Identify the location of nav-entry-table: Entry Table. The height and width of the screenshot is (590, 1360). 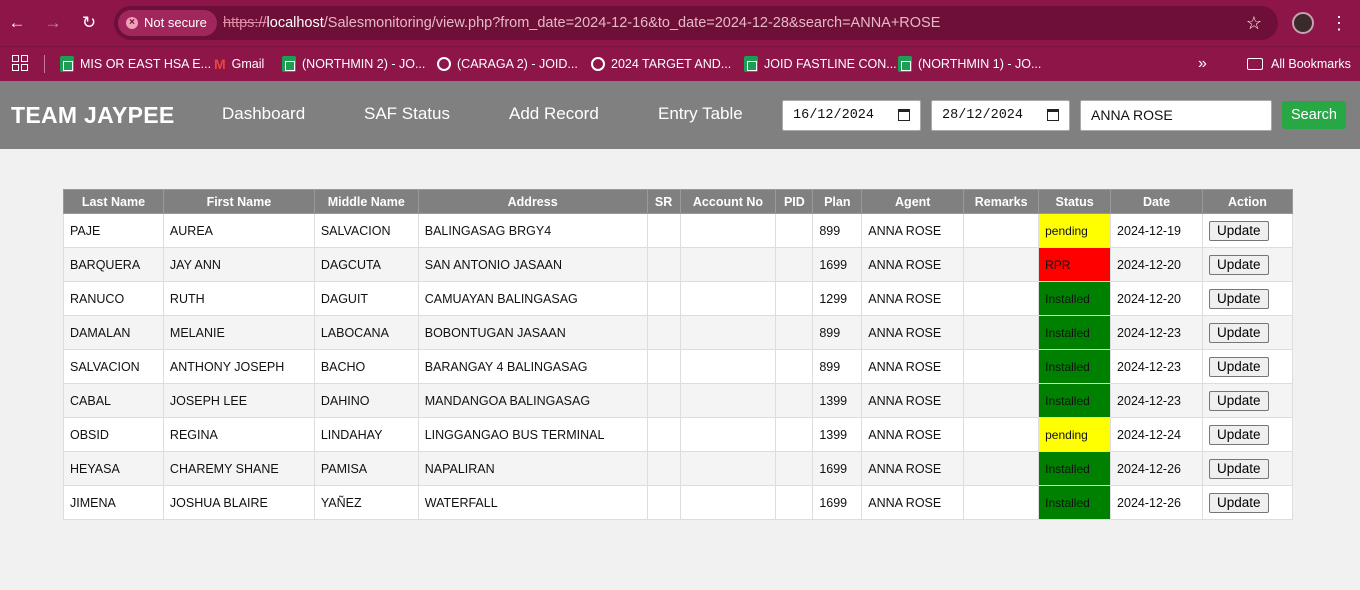
(700, 114).